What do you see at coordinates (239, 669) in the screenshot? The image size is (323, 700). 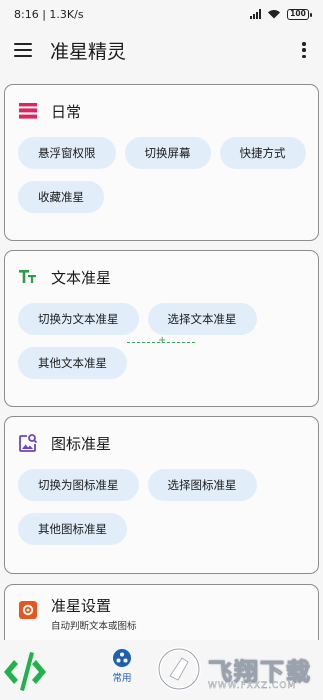 I see `watermark: 飞翔下载 WWW.FXXZ.COM` at bounding box center [239, 669].